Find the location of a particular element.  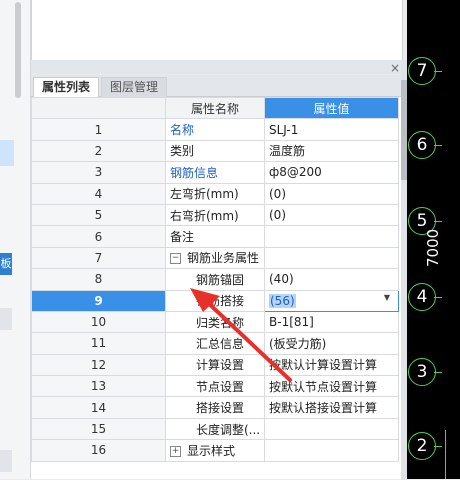

table-row: 4 左弯折(mm) (0) is located at coordinates (215, 193).